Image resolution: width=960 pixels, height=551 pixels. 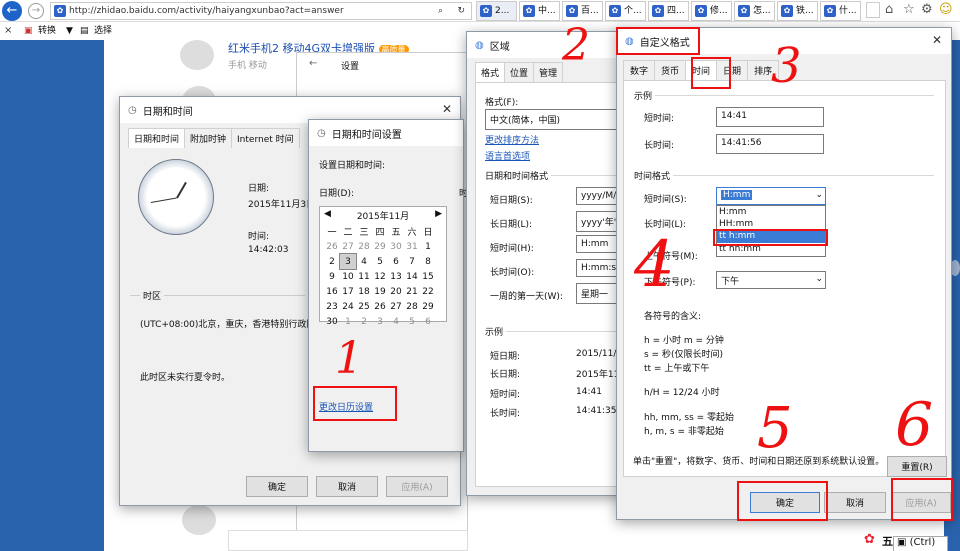 What do you see at coordinates (355, 403) in the screenshot?
I see `highlight-change-calendar` at bounding box center [355, 403].